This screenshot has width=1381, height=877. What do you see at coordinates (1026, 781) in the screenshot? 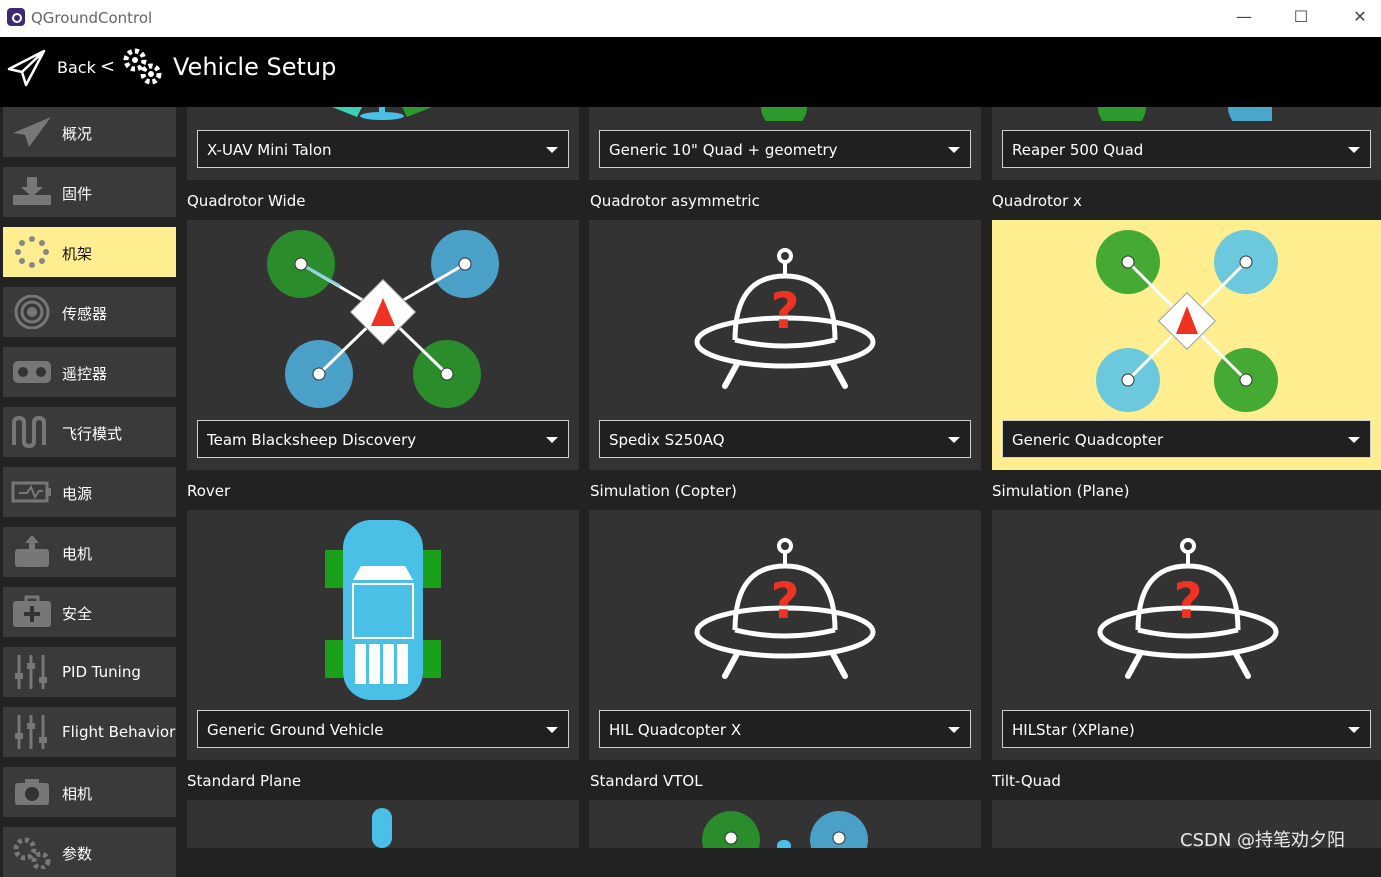
I see `category-label: Tilt-Quad` at bounding box center [1026, 781].